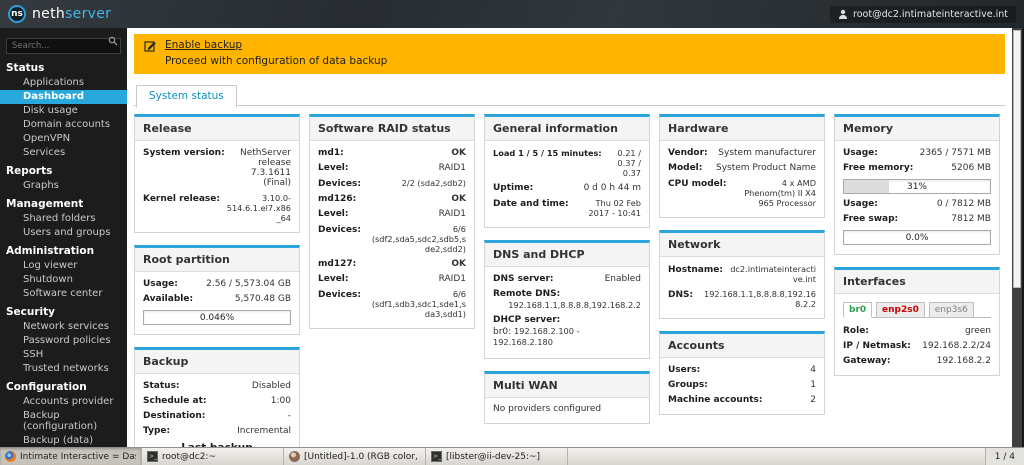  What do you see at coordinates (152, 456) in the screenshot?
I see `terminal-icon: >_` at bounding box center [152, 456].